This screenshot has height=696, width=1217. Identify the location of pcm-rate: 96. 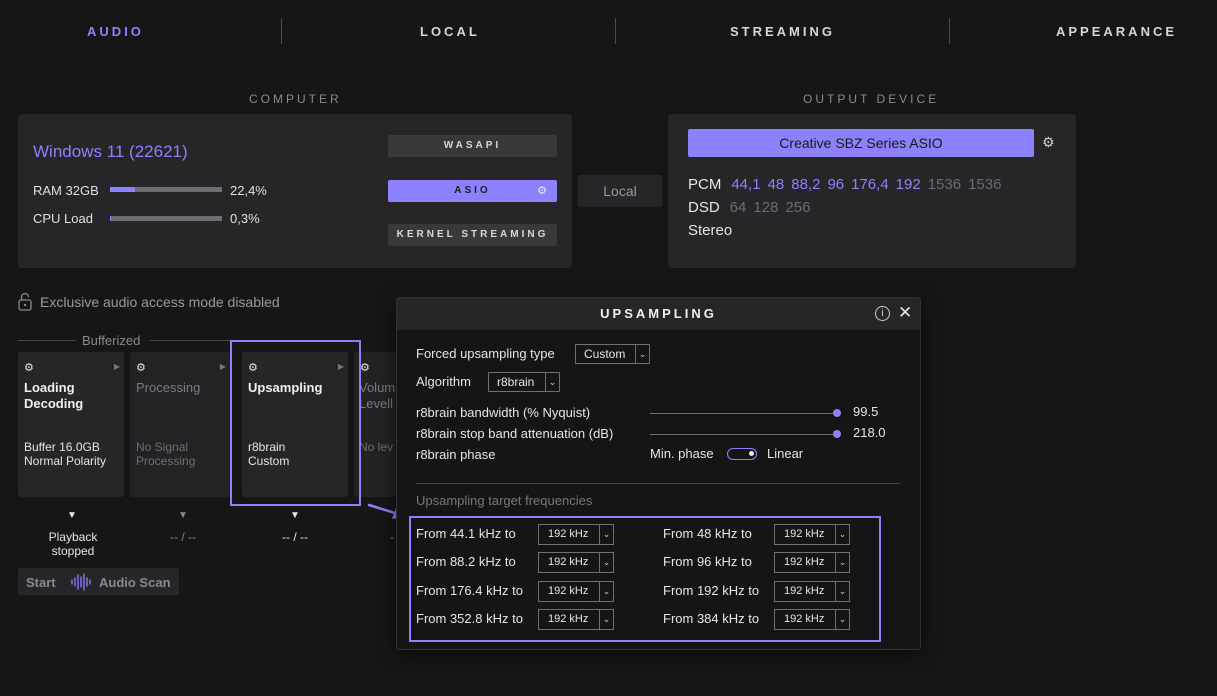
(836, 184).